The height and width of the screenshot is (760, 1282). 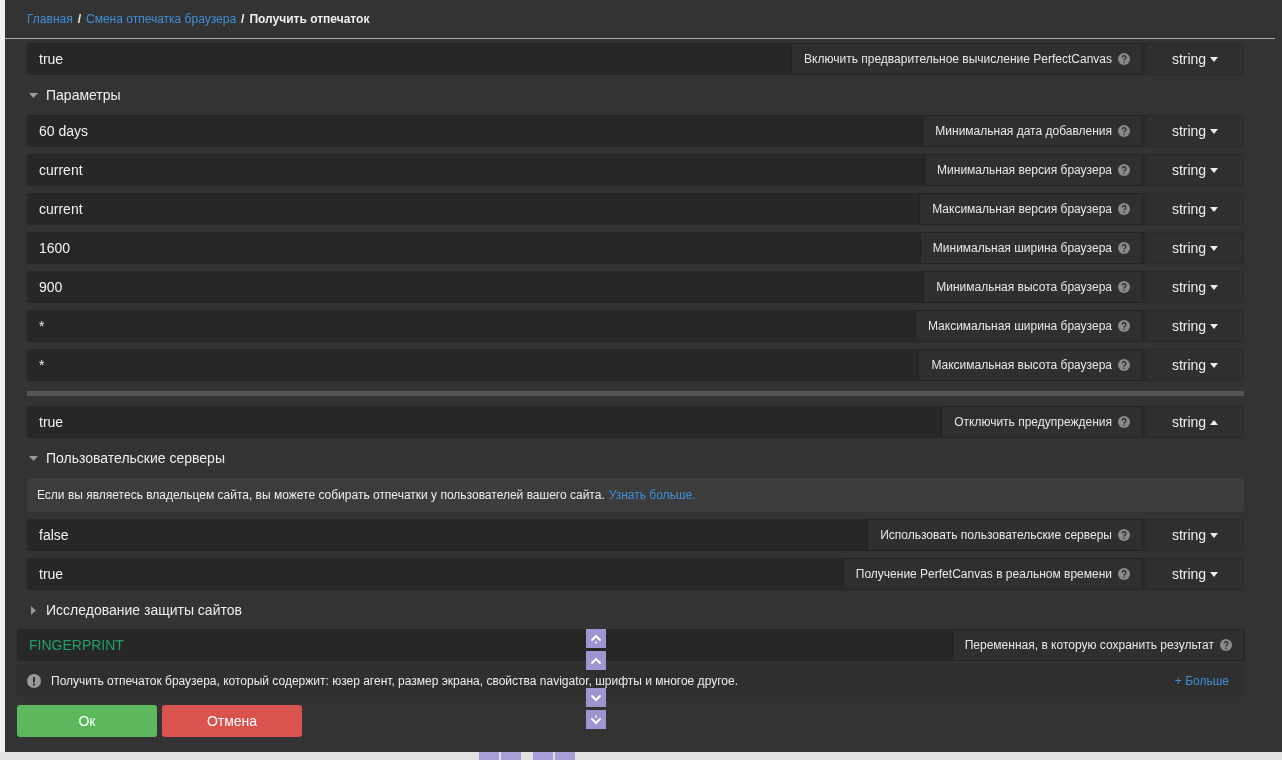 I want to click on more-link: + Больше, so click(x=1201, y=681).